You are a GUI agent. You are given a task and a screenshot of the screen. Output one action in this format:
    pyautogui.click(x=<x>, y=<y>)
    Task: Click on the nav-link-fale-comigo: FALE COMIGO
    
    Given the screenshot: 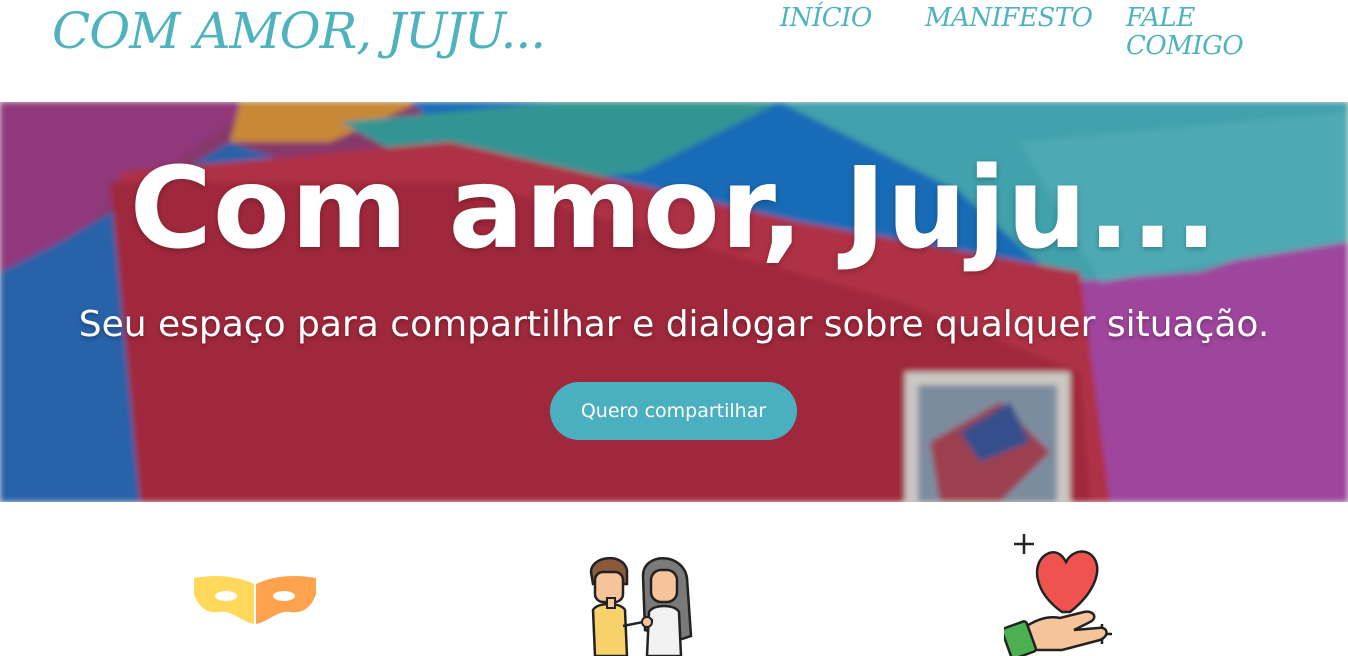 What is the action you would take?
    pyautogui.click(x=1186, y=32)
    